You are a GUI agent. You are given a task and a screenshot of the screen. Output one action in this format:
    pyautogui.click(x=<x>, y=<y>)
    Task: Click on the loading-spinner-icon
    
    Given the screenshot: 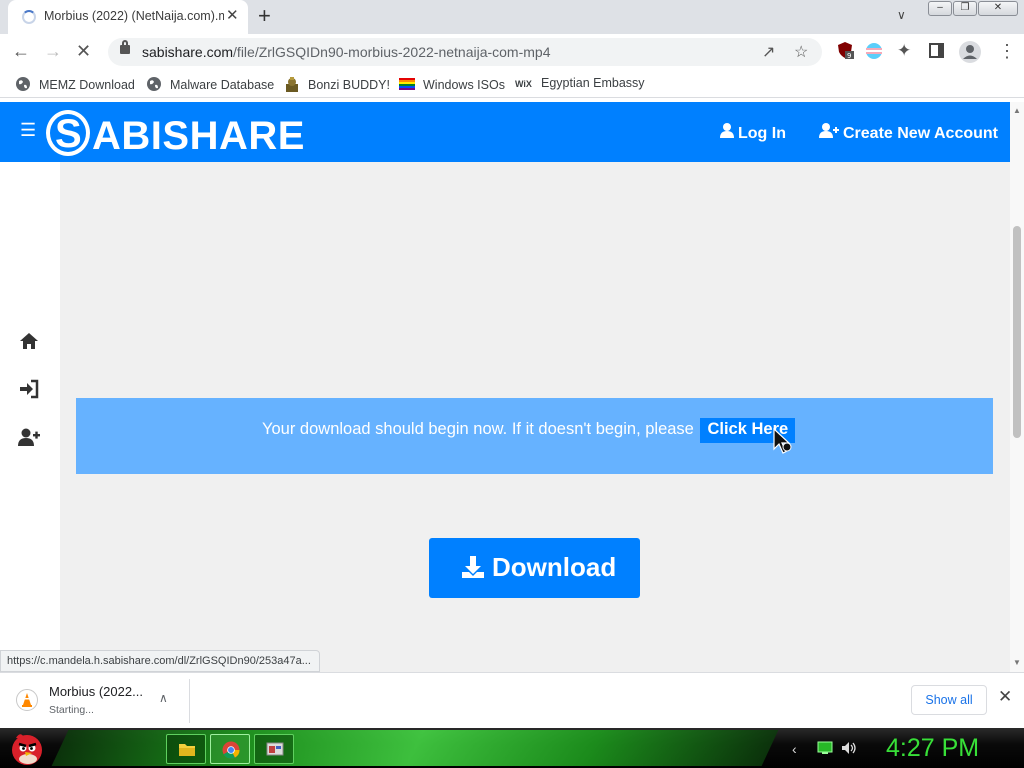 What is the action you would take?
    pyautogui.click(x=29, y=17)
    